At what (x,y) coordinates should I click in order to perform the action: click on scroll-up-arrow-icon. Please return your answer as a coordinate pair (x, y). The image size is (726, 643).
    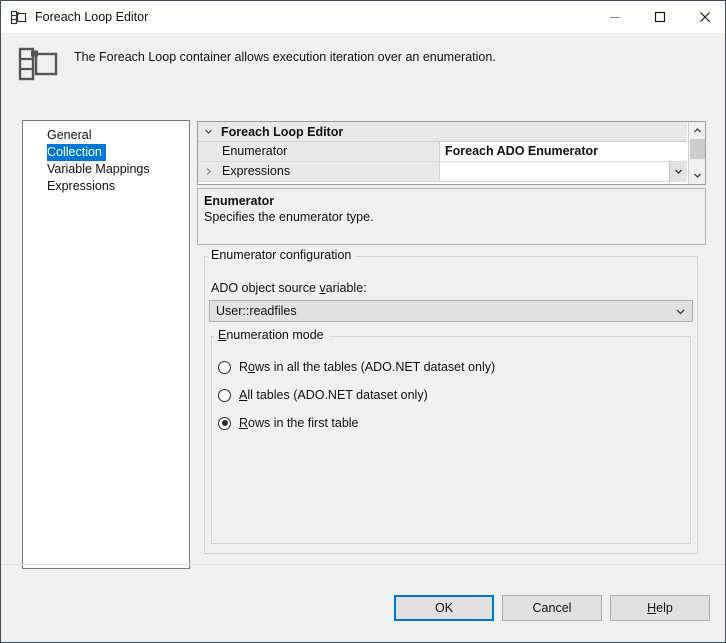
    Looking at the image, I should click on (697, 130).